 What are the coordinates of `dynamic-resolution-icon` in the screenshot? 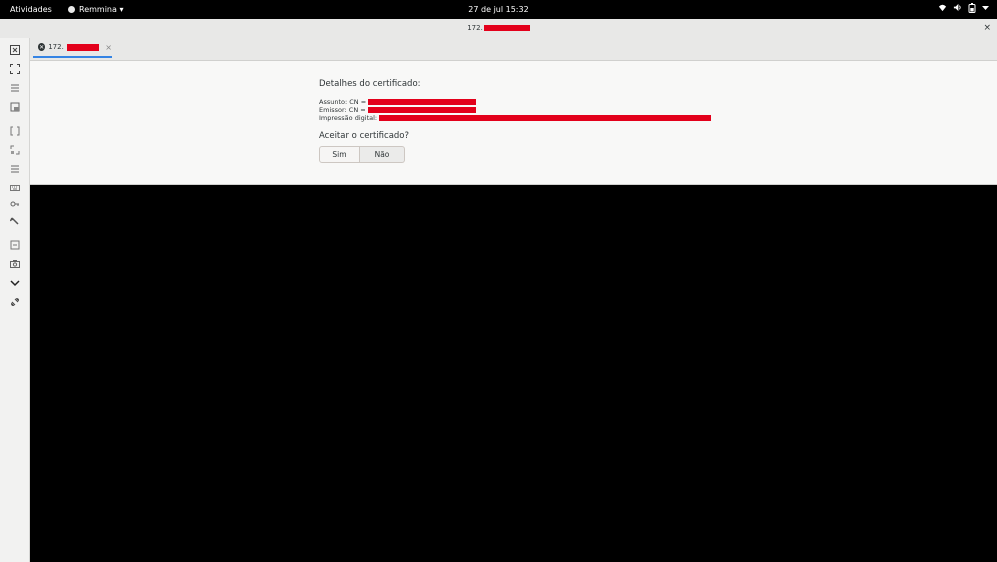 It's located at (14, 130).